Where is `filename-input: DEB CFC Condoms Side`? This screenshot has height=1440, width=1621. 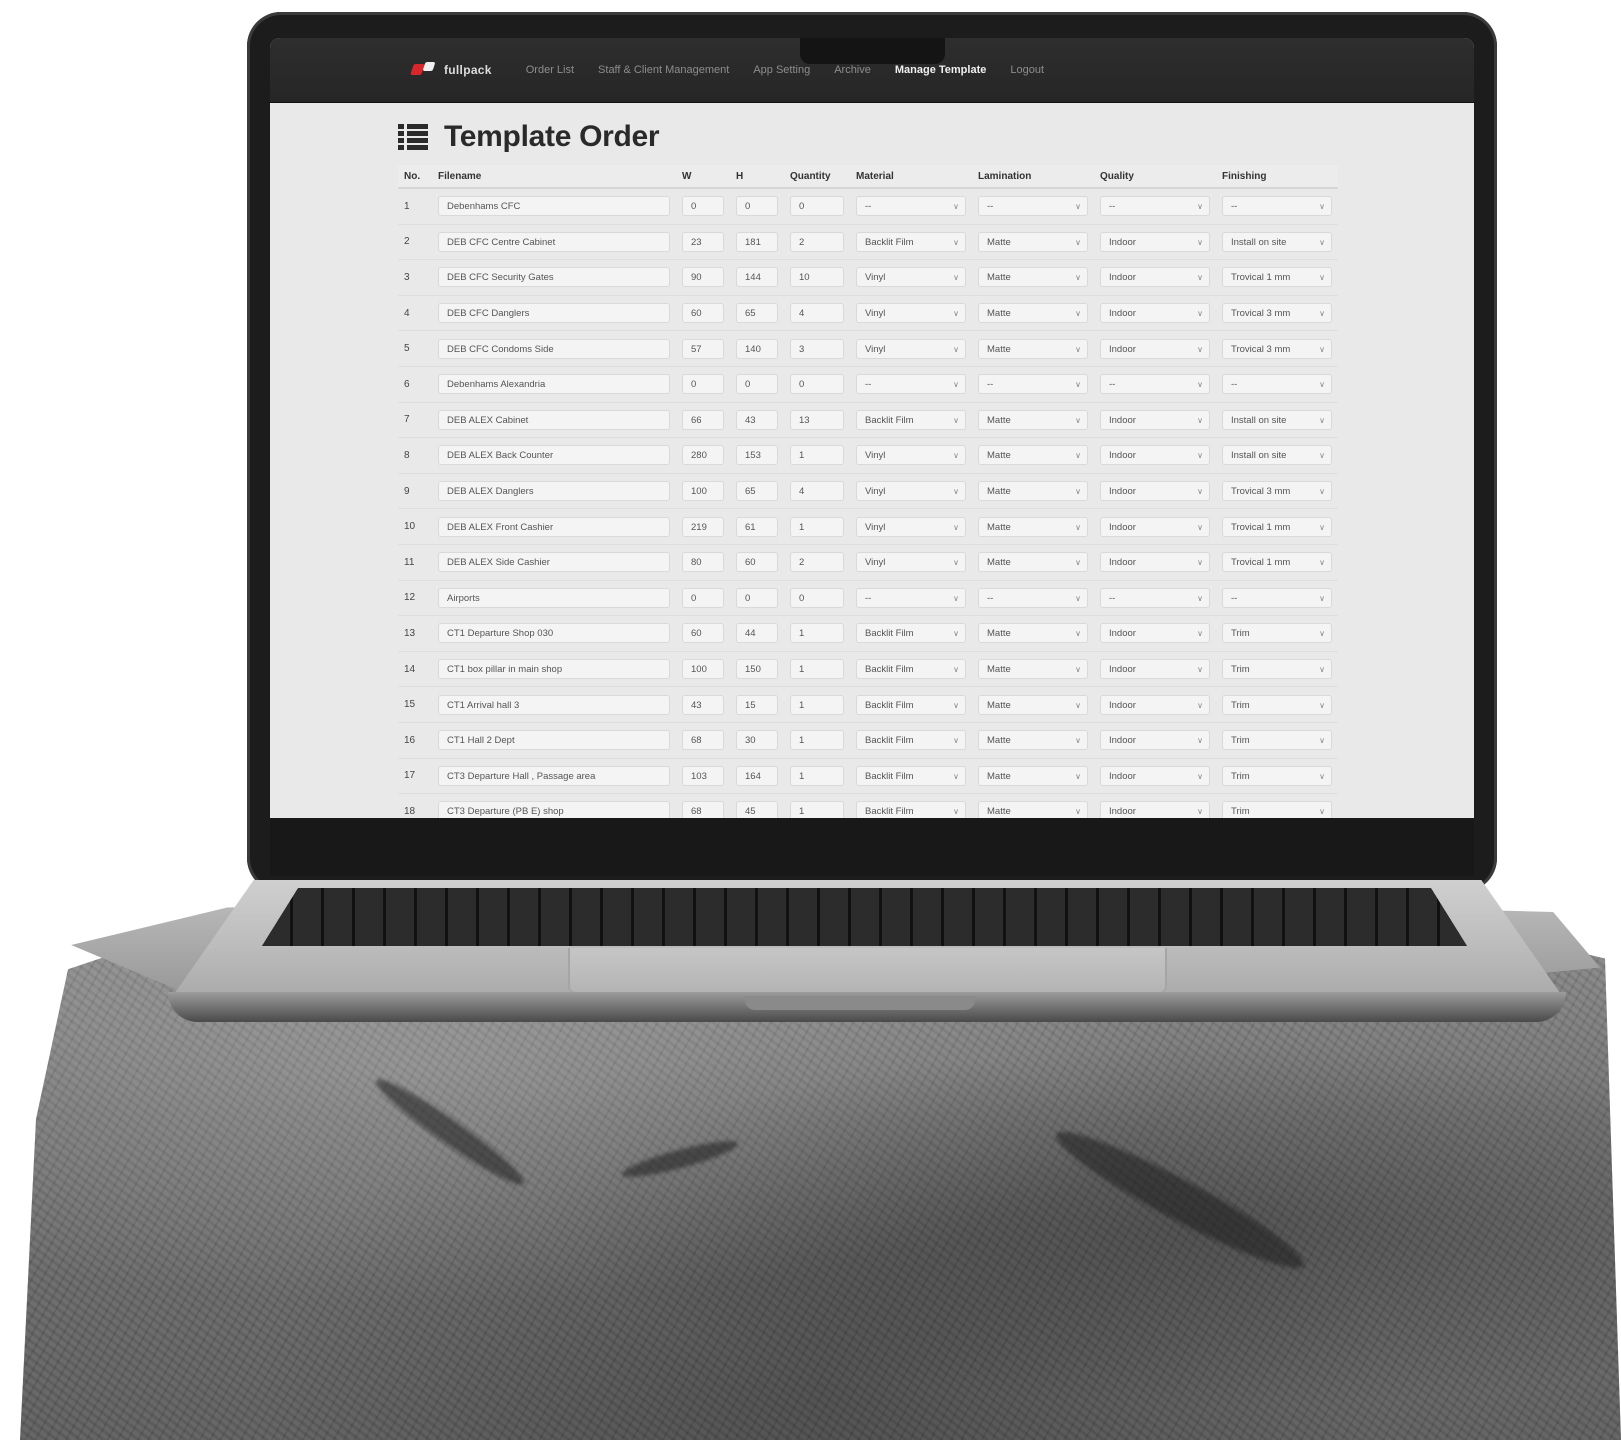 filename-input: DEB CFC Condoms Side is located at coordinates (554, 348).